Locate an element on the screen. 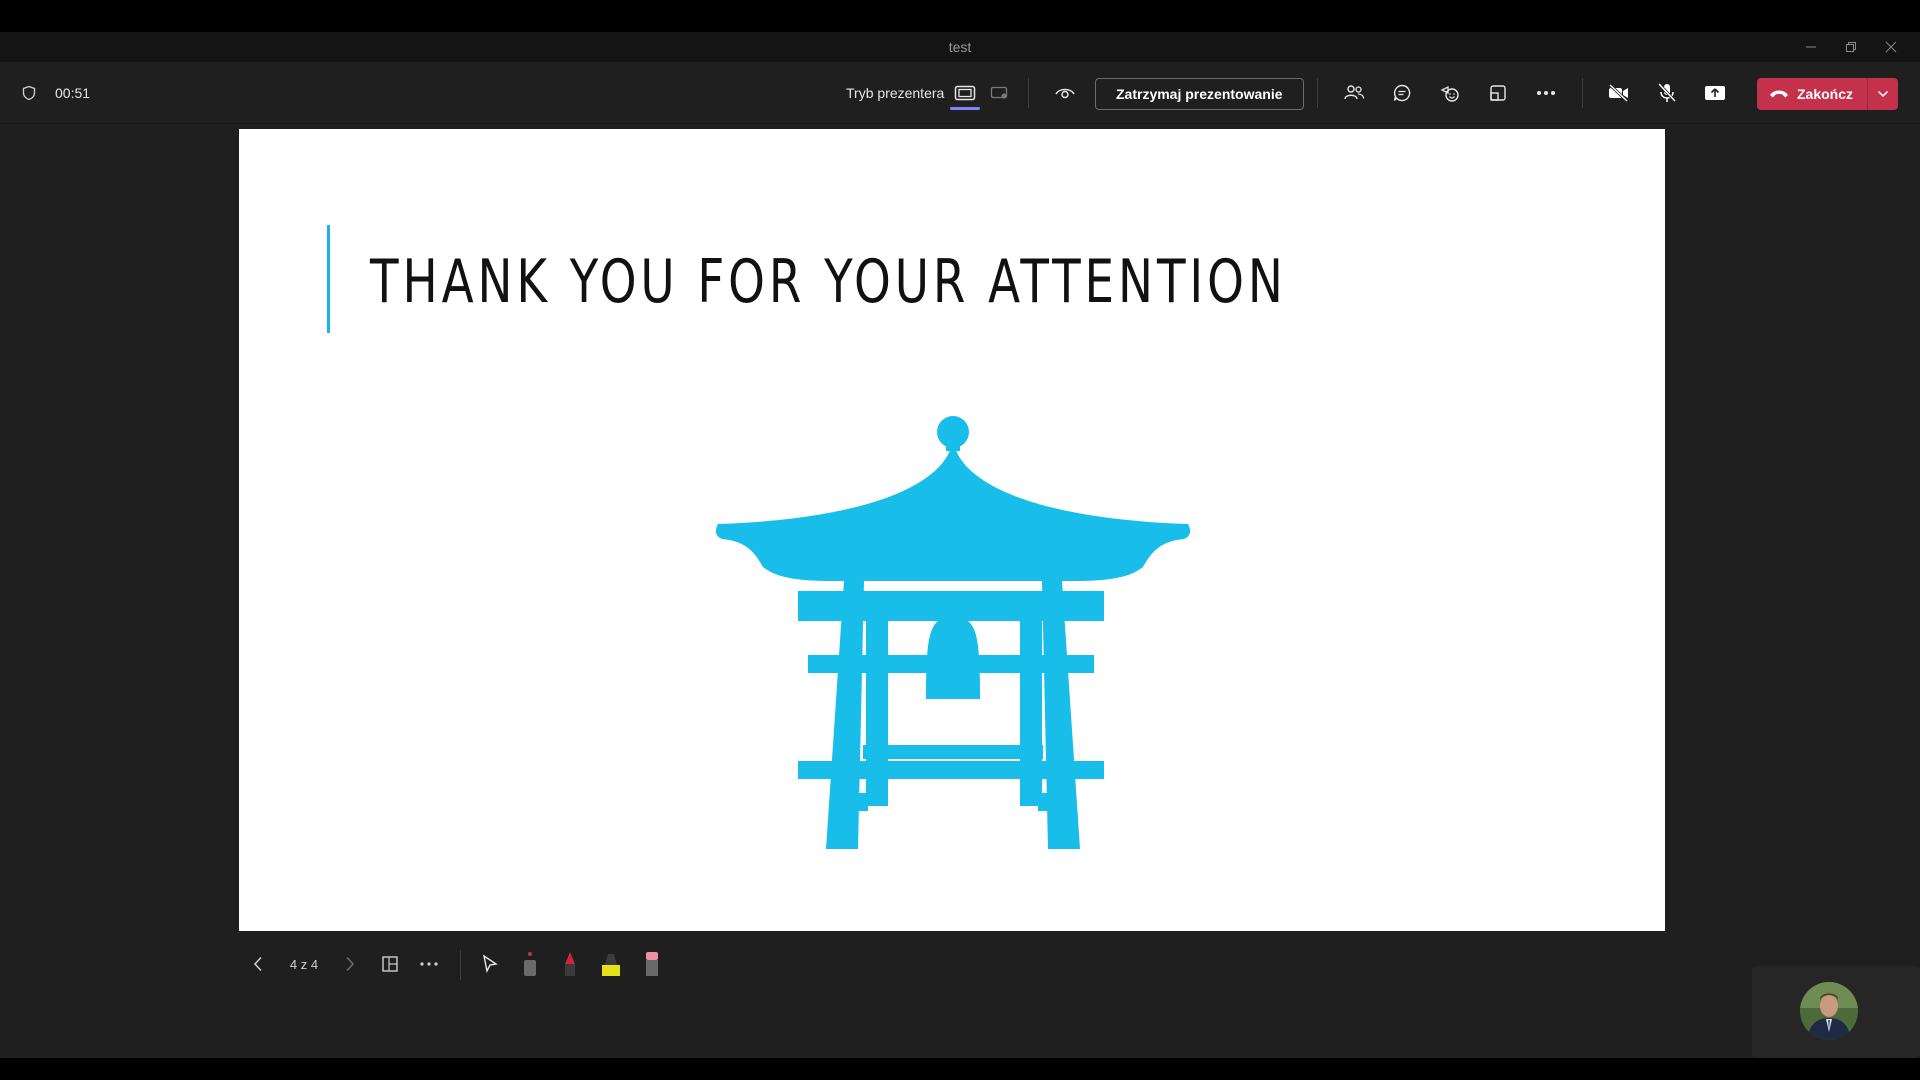 This screenshot has width=1920, height=1080. mode-selected-indicator is located at coordinates (965, 108).